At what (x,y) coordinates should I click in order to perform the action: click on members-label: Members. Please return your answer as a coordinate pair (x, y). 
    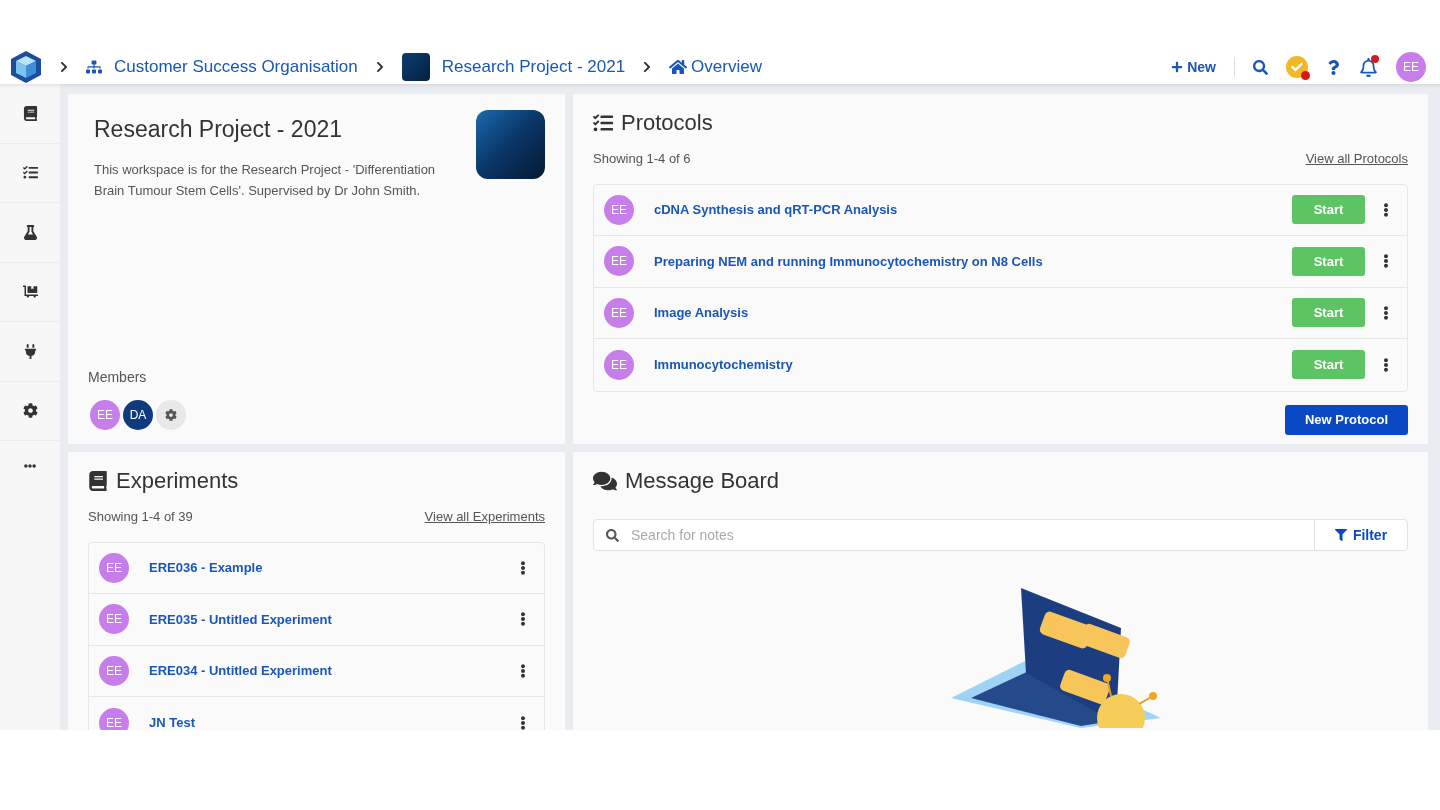
    Looking at the image, I should click on (118, 377).